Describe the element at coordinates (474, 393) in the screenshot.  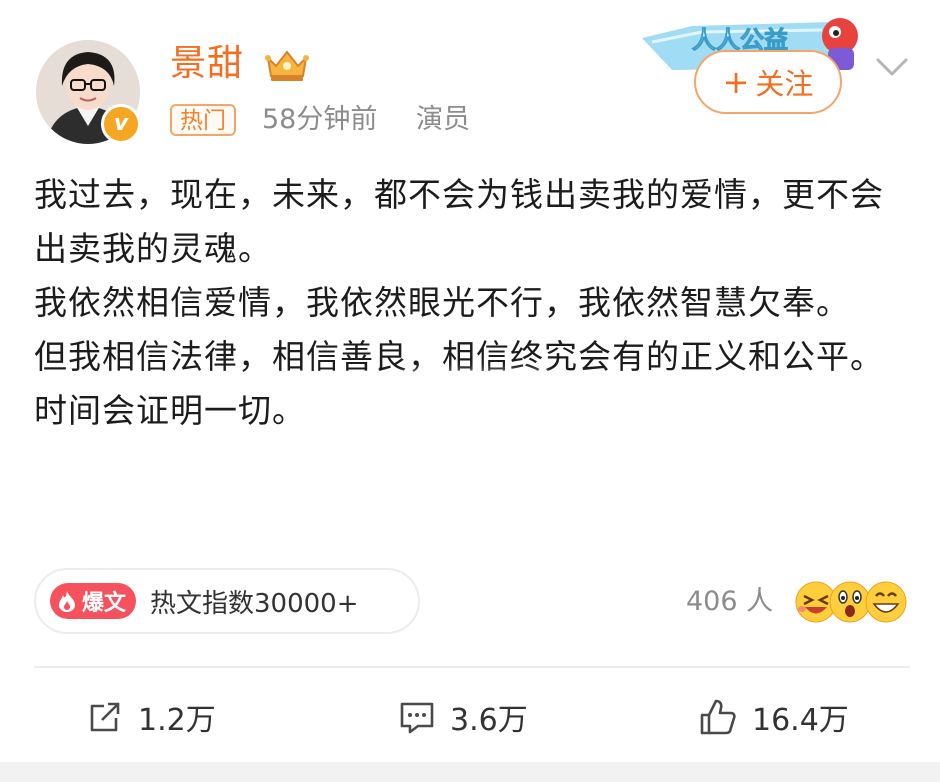
I see `blur-overlay` at that location.